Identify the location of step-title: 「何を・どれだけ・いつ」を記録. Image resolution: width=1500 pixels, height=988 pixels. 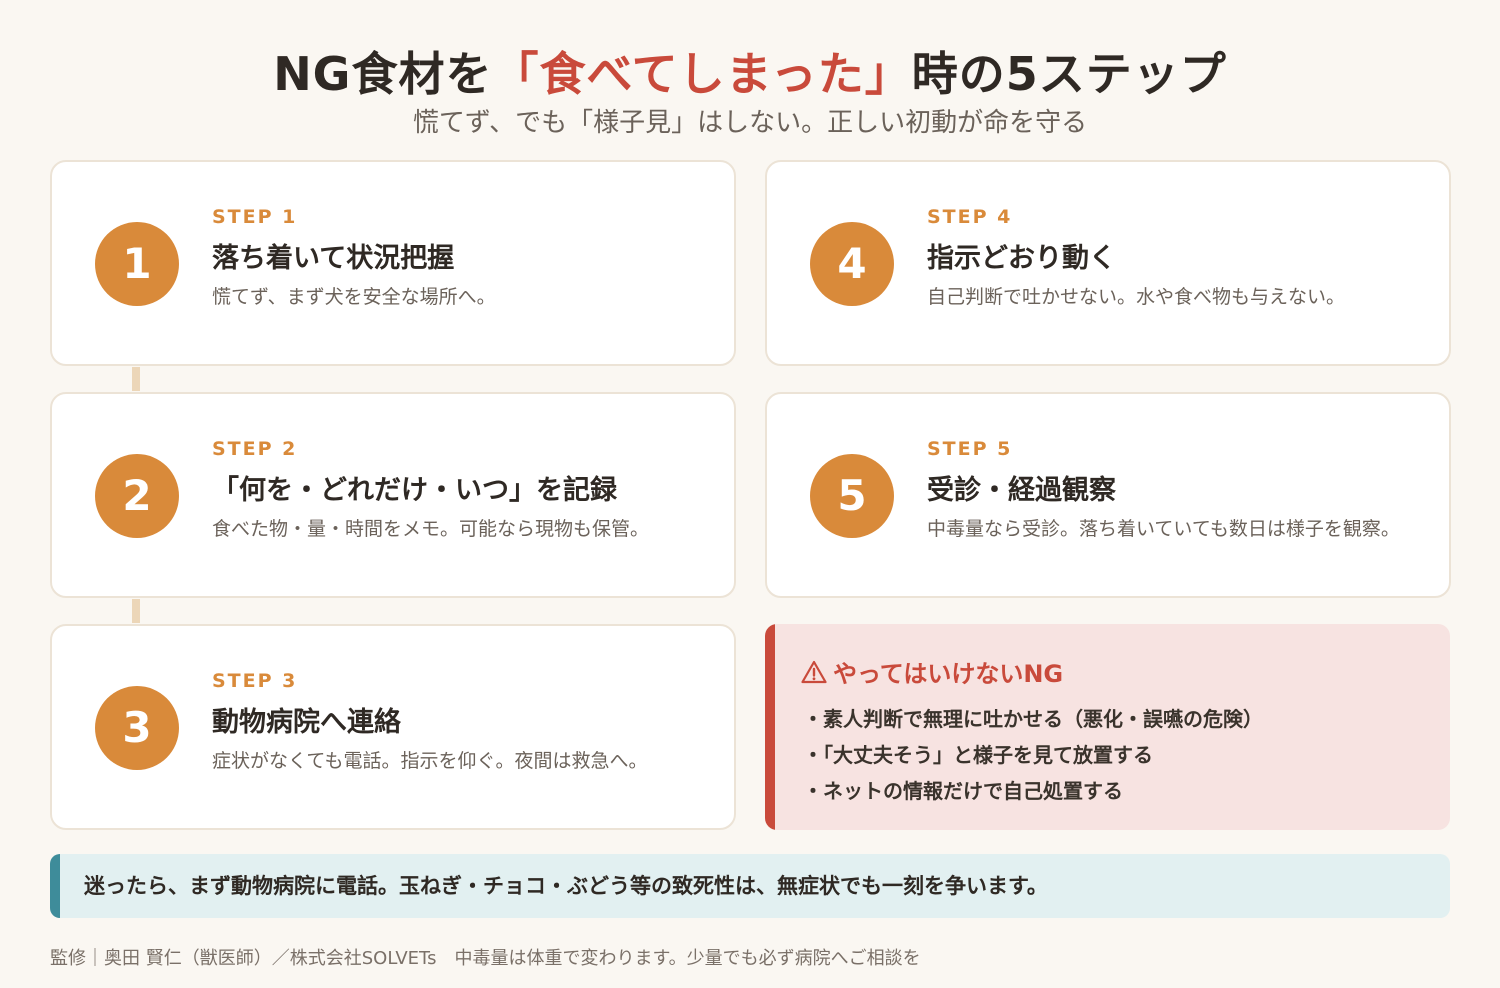
(414, 490).